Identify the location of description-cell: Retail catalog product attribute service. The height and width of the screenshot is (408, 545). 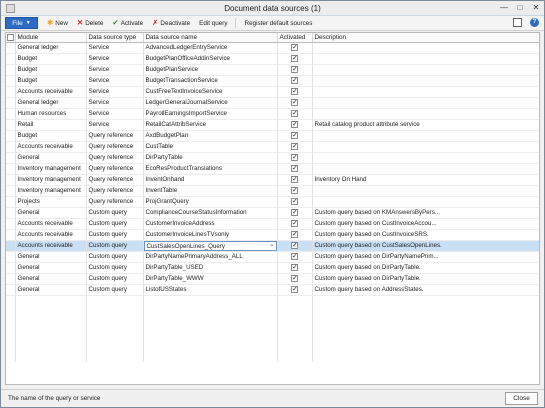
(425, 125).